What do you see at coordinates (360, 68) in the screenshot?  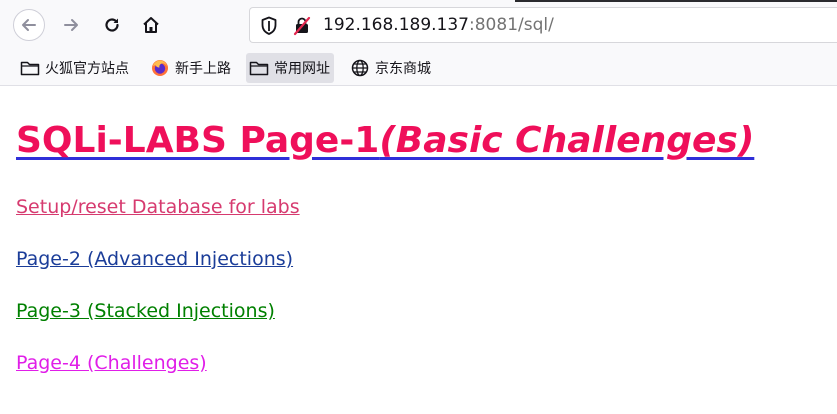 I see `globe-icon` at bounding box center [360, 68].